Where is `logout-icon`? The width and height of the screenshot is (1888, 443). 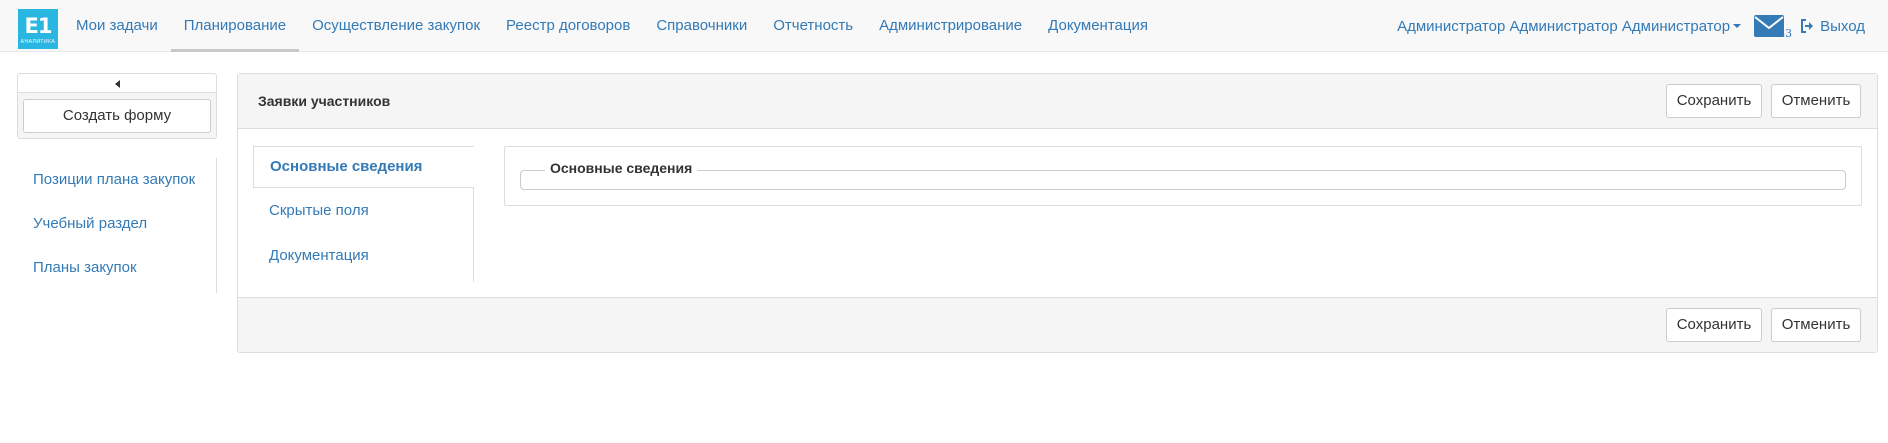 logout-icon is located at coordinates (1807, 26).